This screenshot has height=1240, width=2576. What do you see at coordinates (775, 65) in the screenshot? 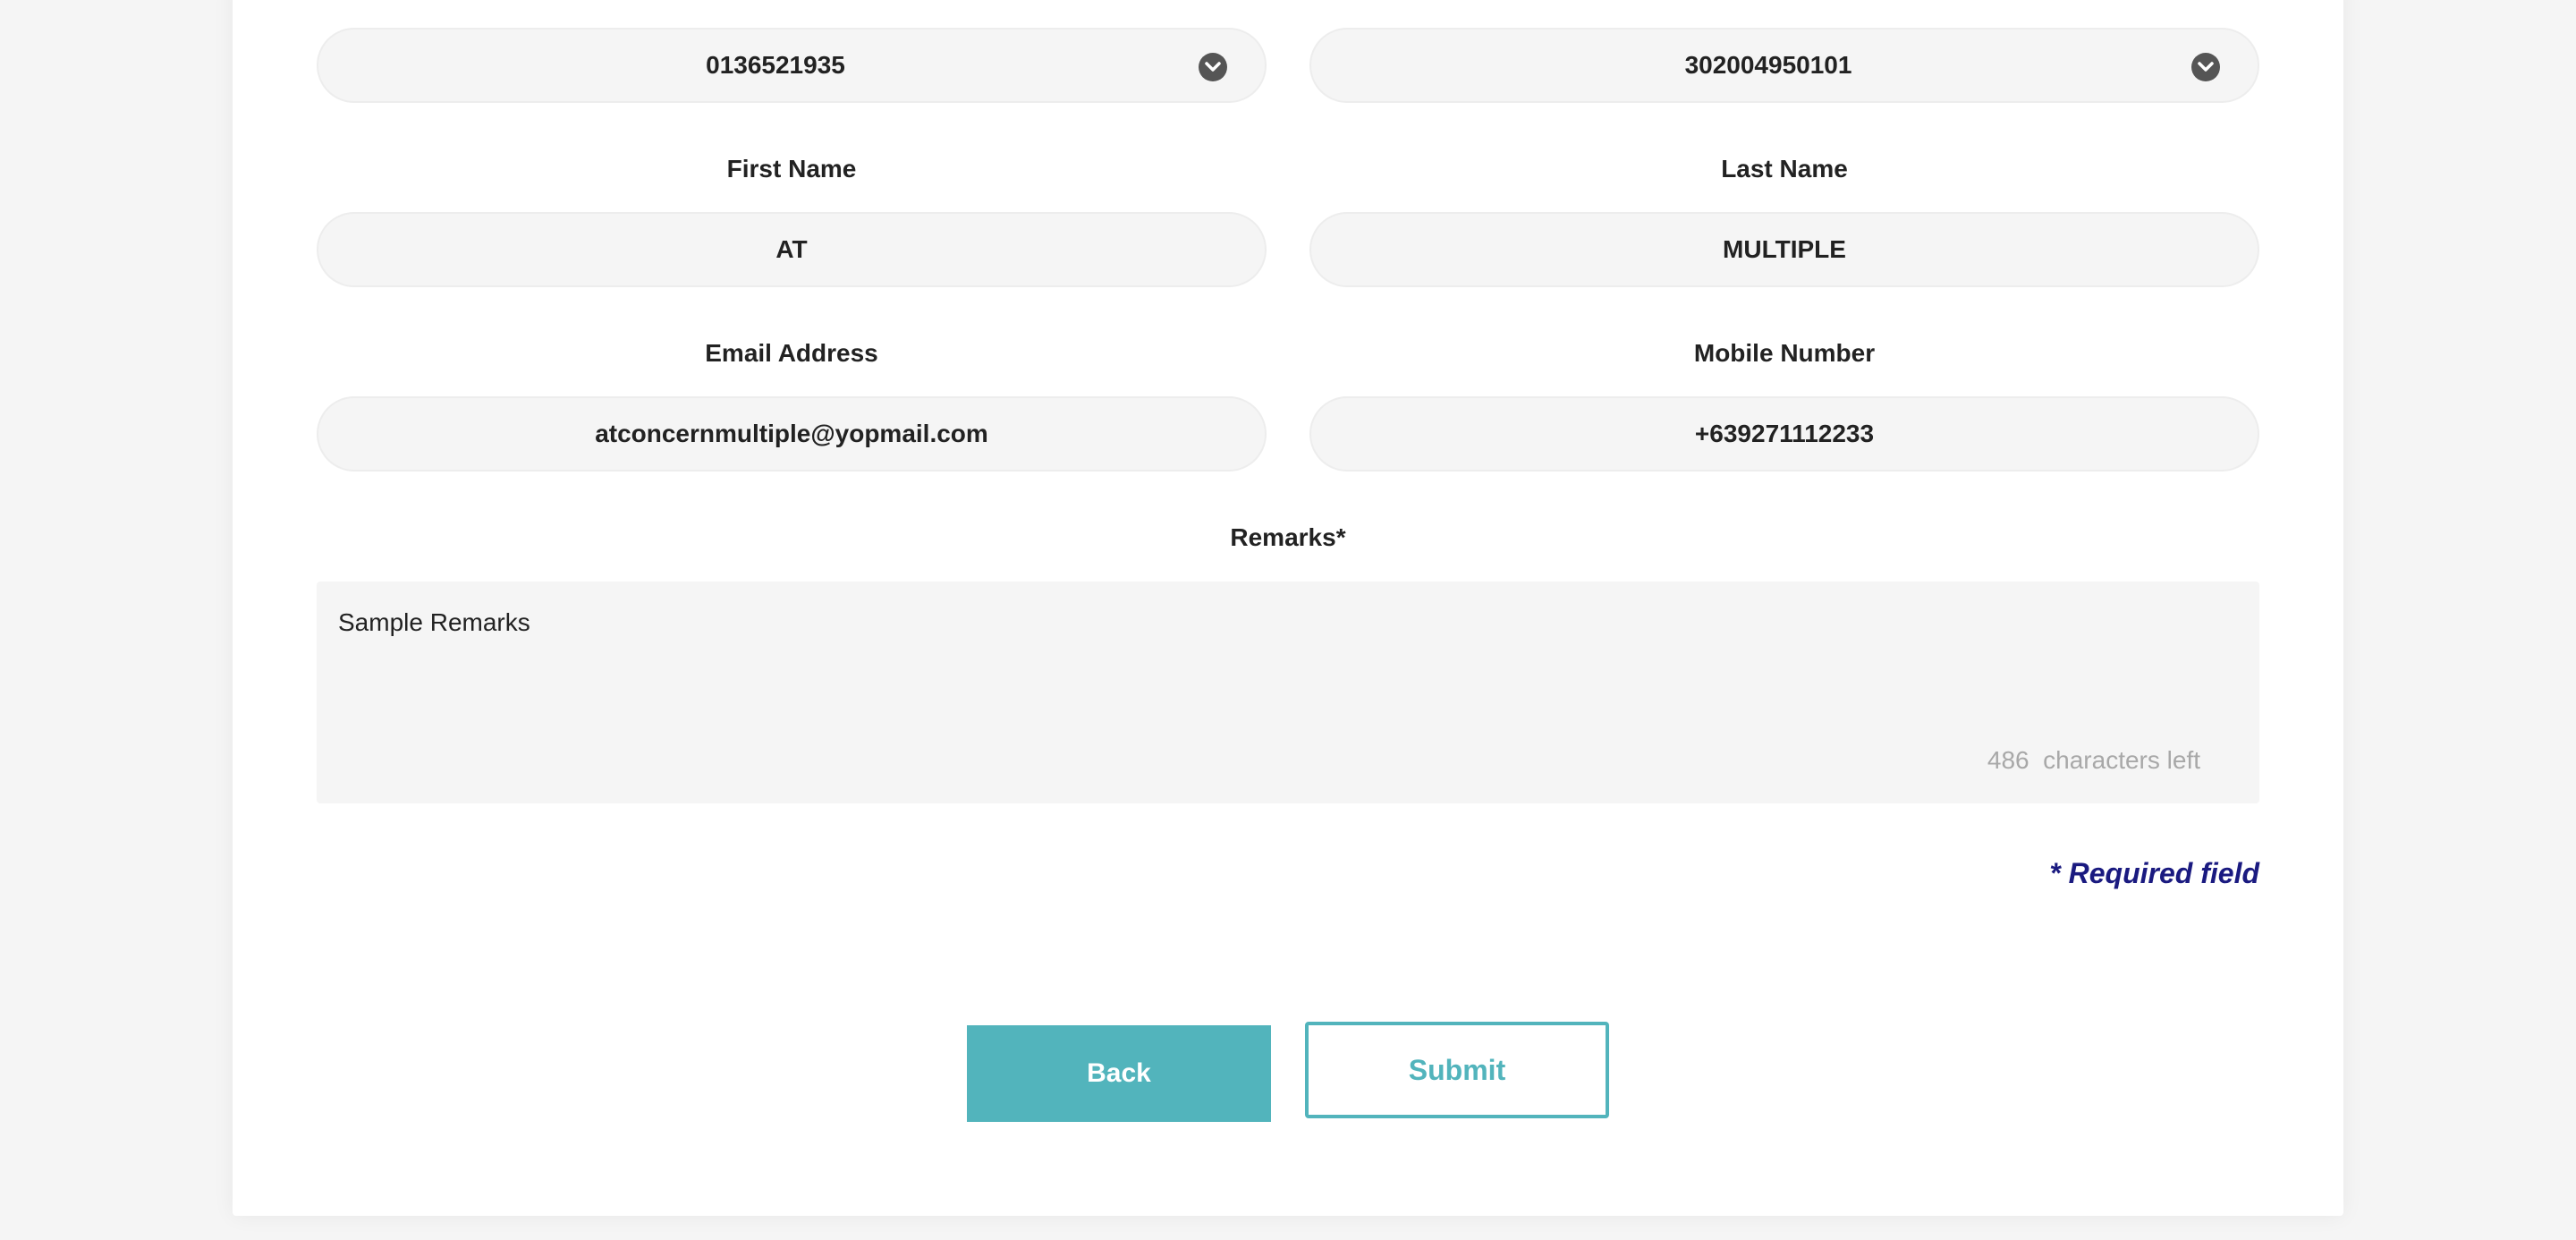
I see `account-select-left-value: 0136521935` at bounding box center [775, 65].